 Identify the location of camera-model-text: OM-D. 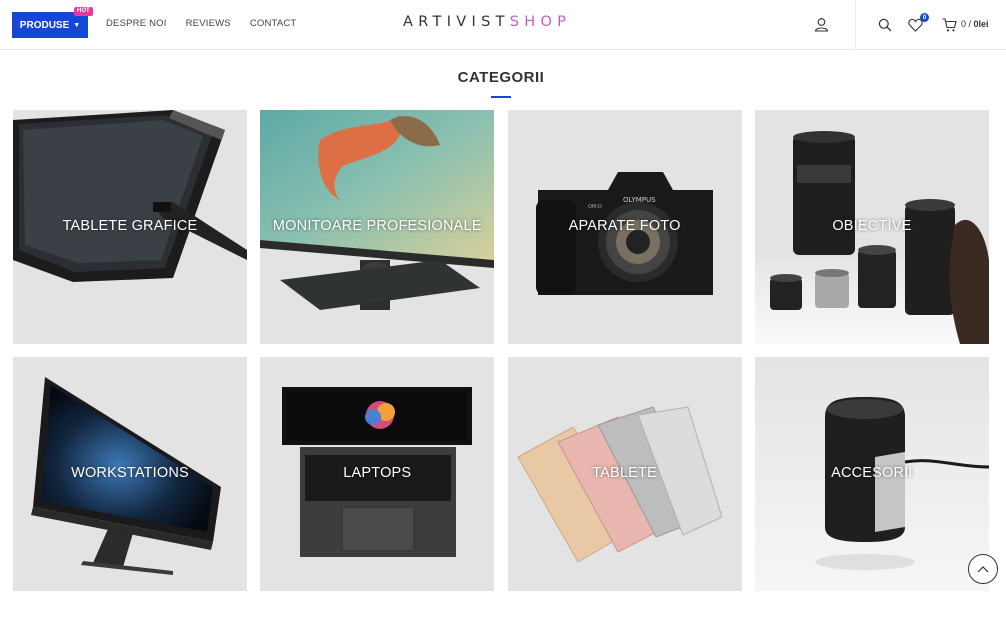
(595, 207).